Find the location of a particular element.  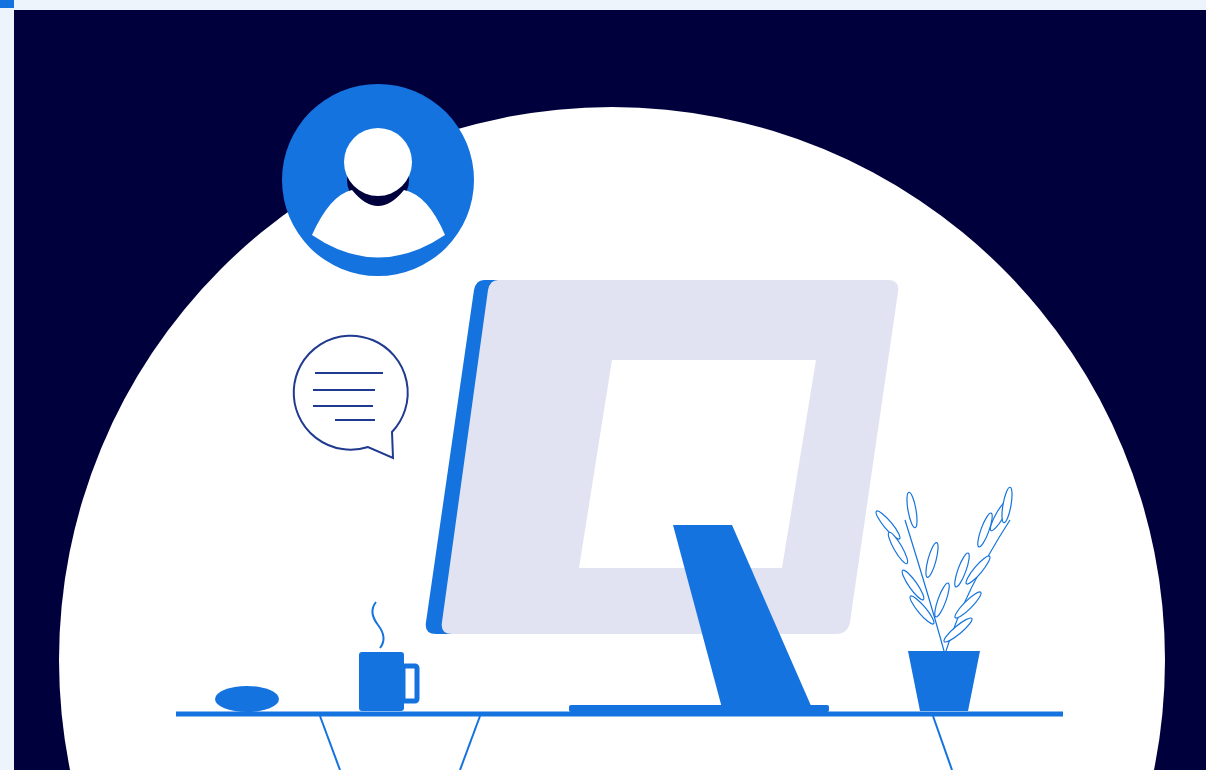

corner-mark is located at coordinates (7, 4).